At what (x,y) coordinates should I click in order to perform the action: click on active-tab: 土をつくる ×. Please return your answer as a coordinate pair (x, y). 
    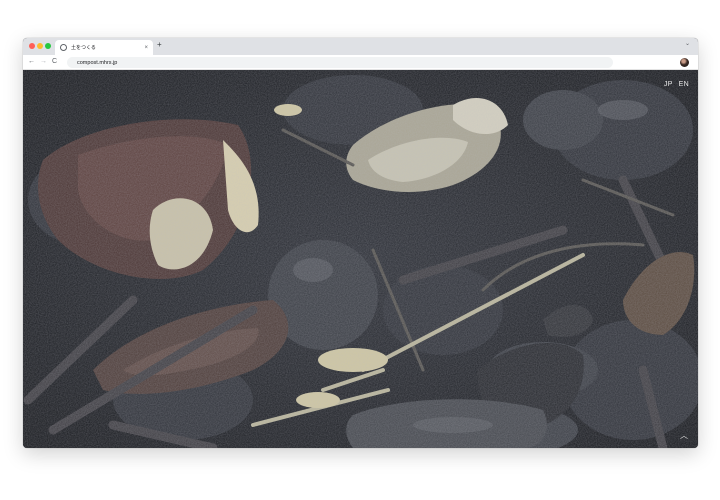
    Looking at the image, I should click on (104, 47).